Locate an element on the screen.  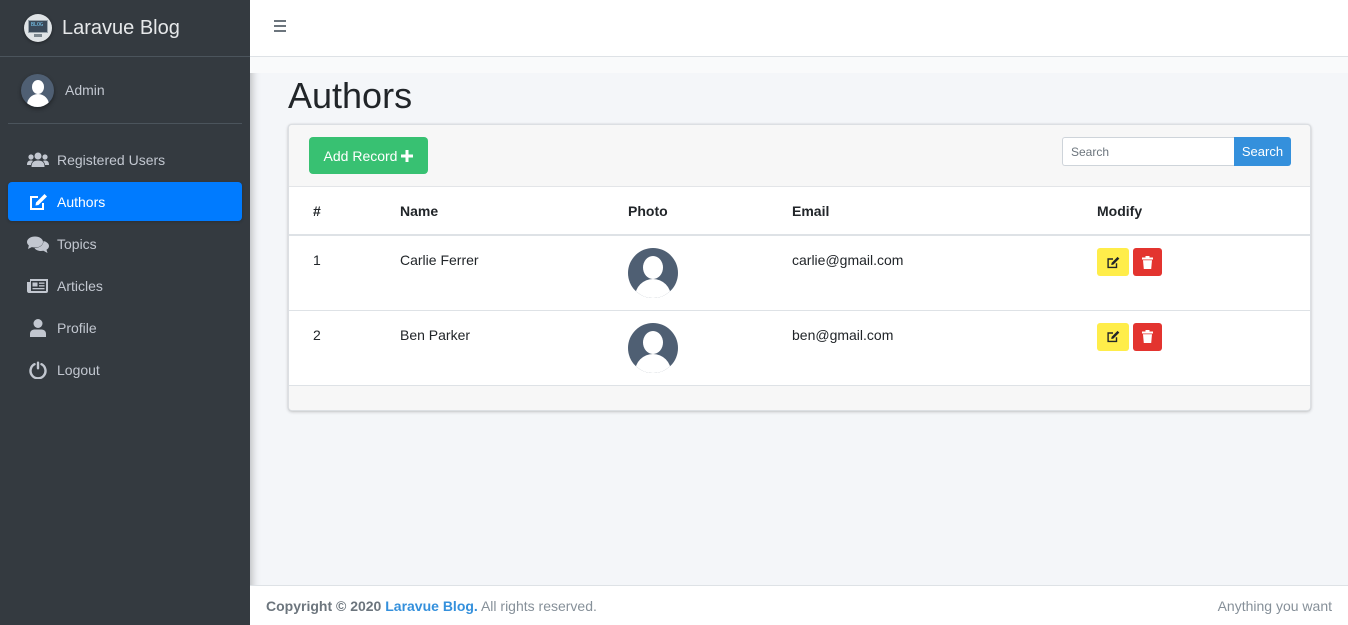
top-navbar is located at coordinates (799, 28).